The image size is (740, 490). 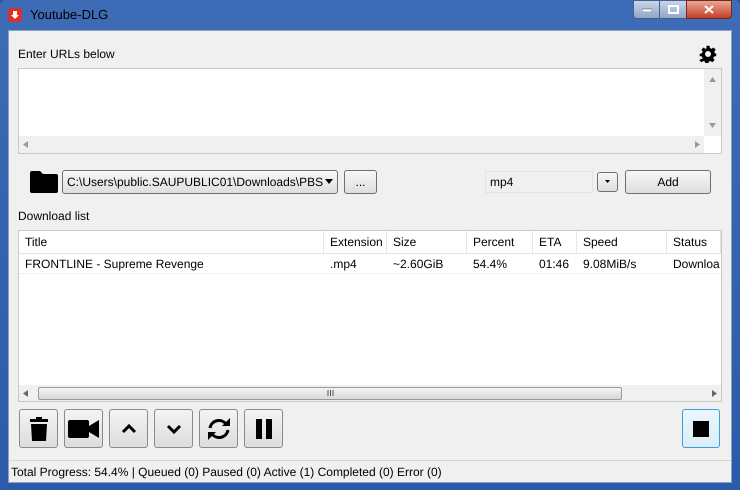 What do you see at coordinates (15, 15) in the screenshot?
I see `app-icon` at bounding box center [15, 15].